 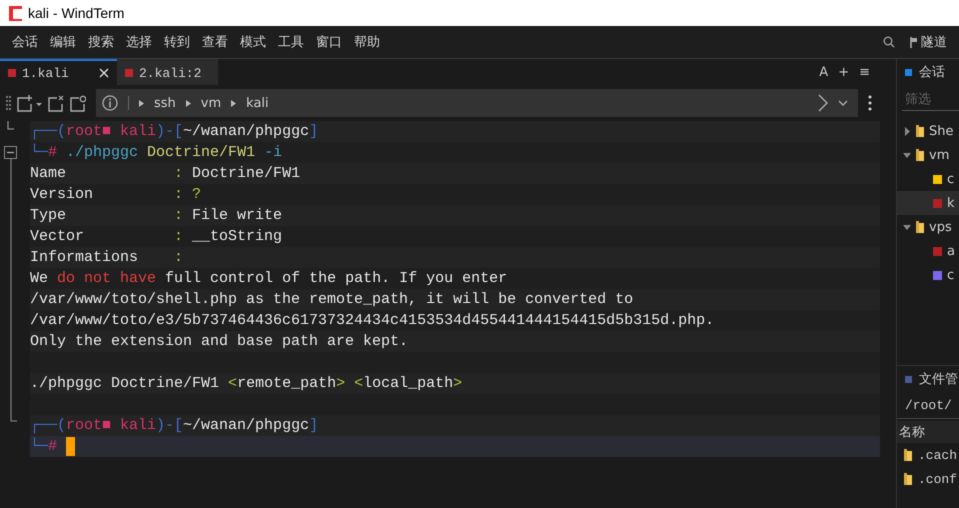 I want to click on tree-item: vps, so click(x=928, y=227).